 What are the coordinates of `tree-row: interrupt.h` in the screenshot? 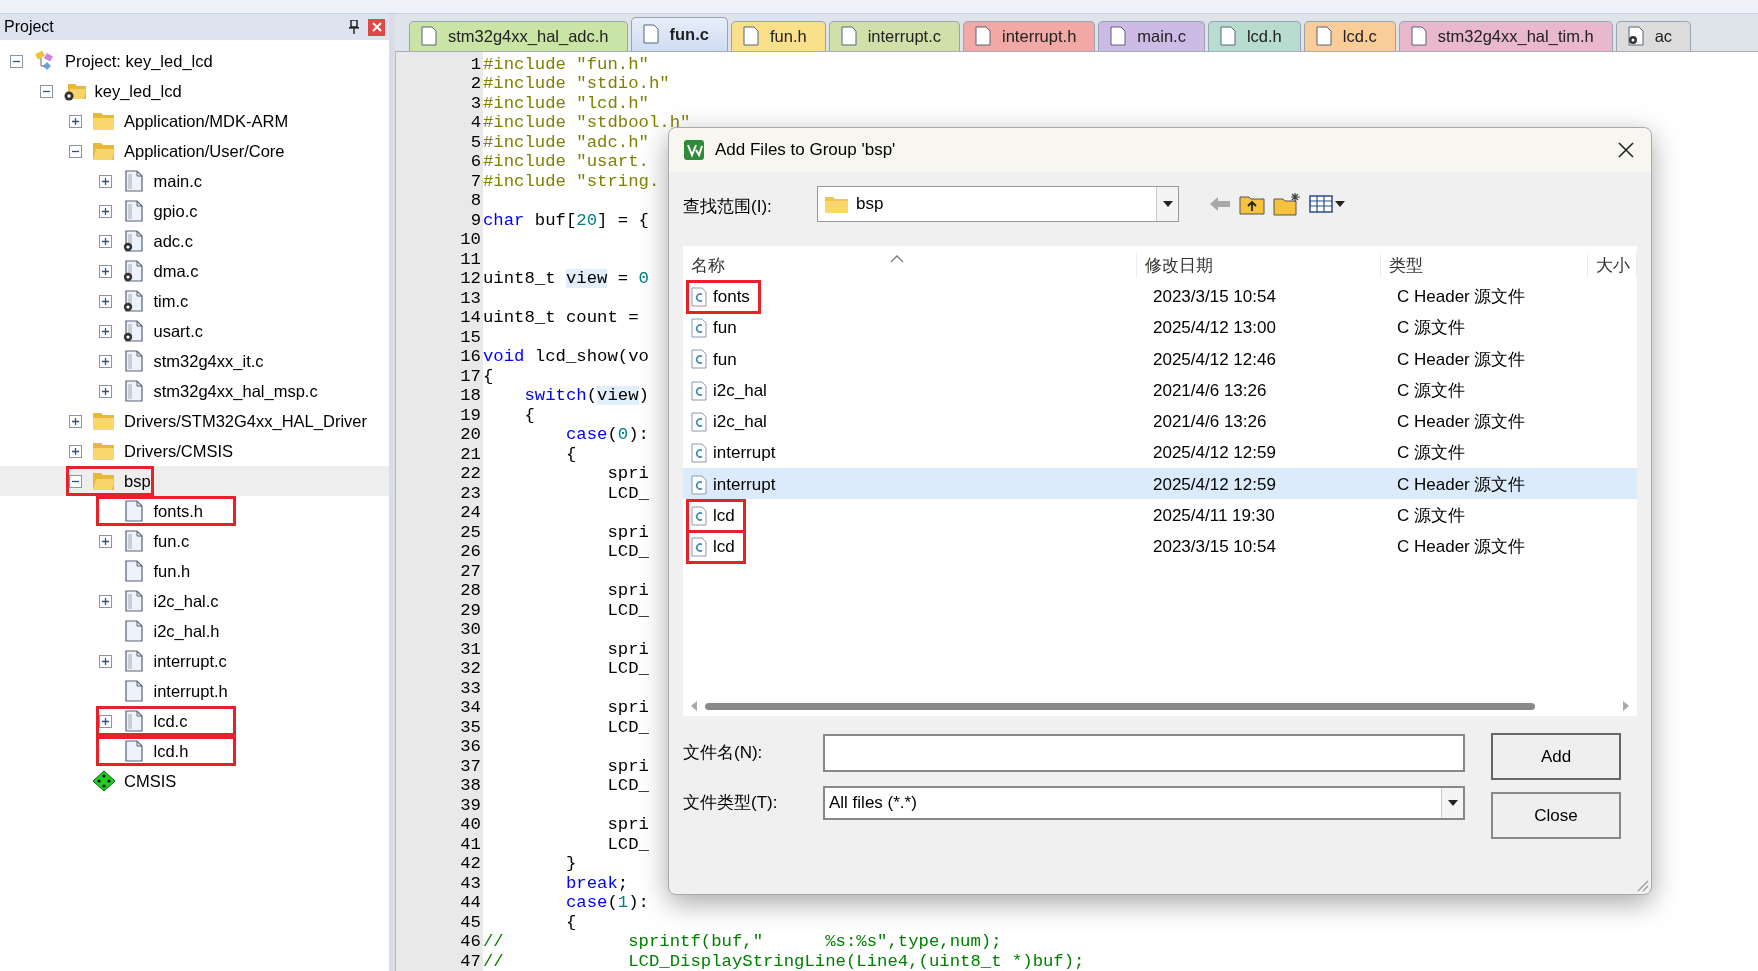 It's located at (194, 691).